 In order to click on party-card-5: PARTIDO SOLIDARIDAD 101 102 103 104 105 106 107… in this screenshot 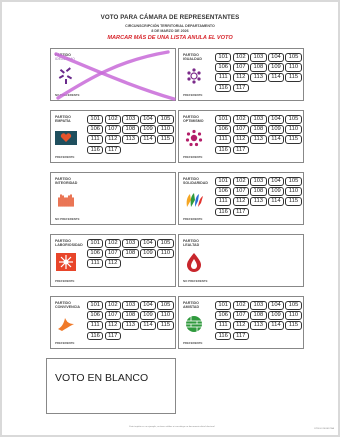, I will do `click(241, 198)`.